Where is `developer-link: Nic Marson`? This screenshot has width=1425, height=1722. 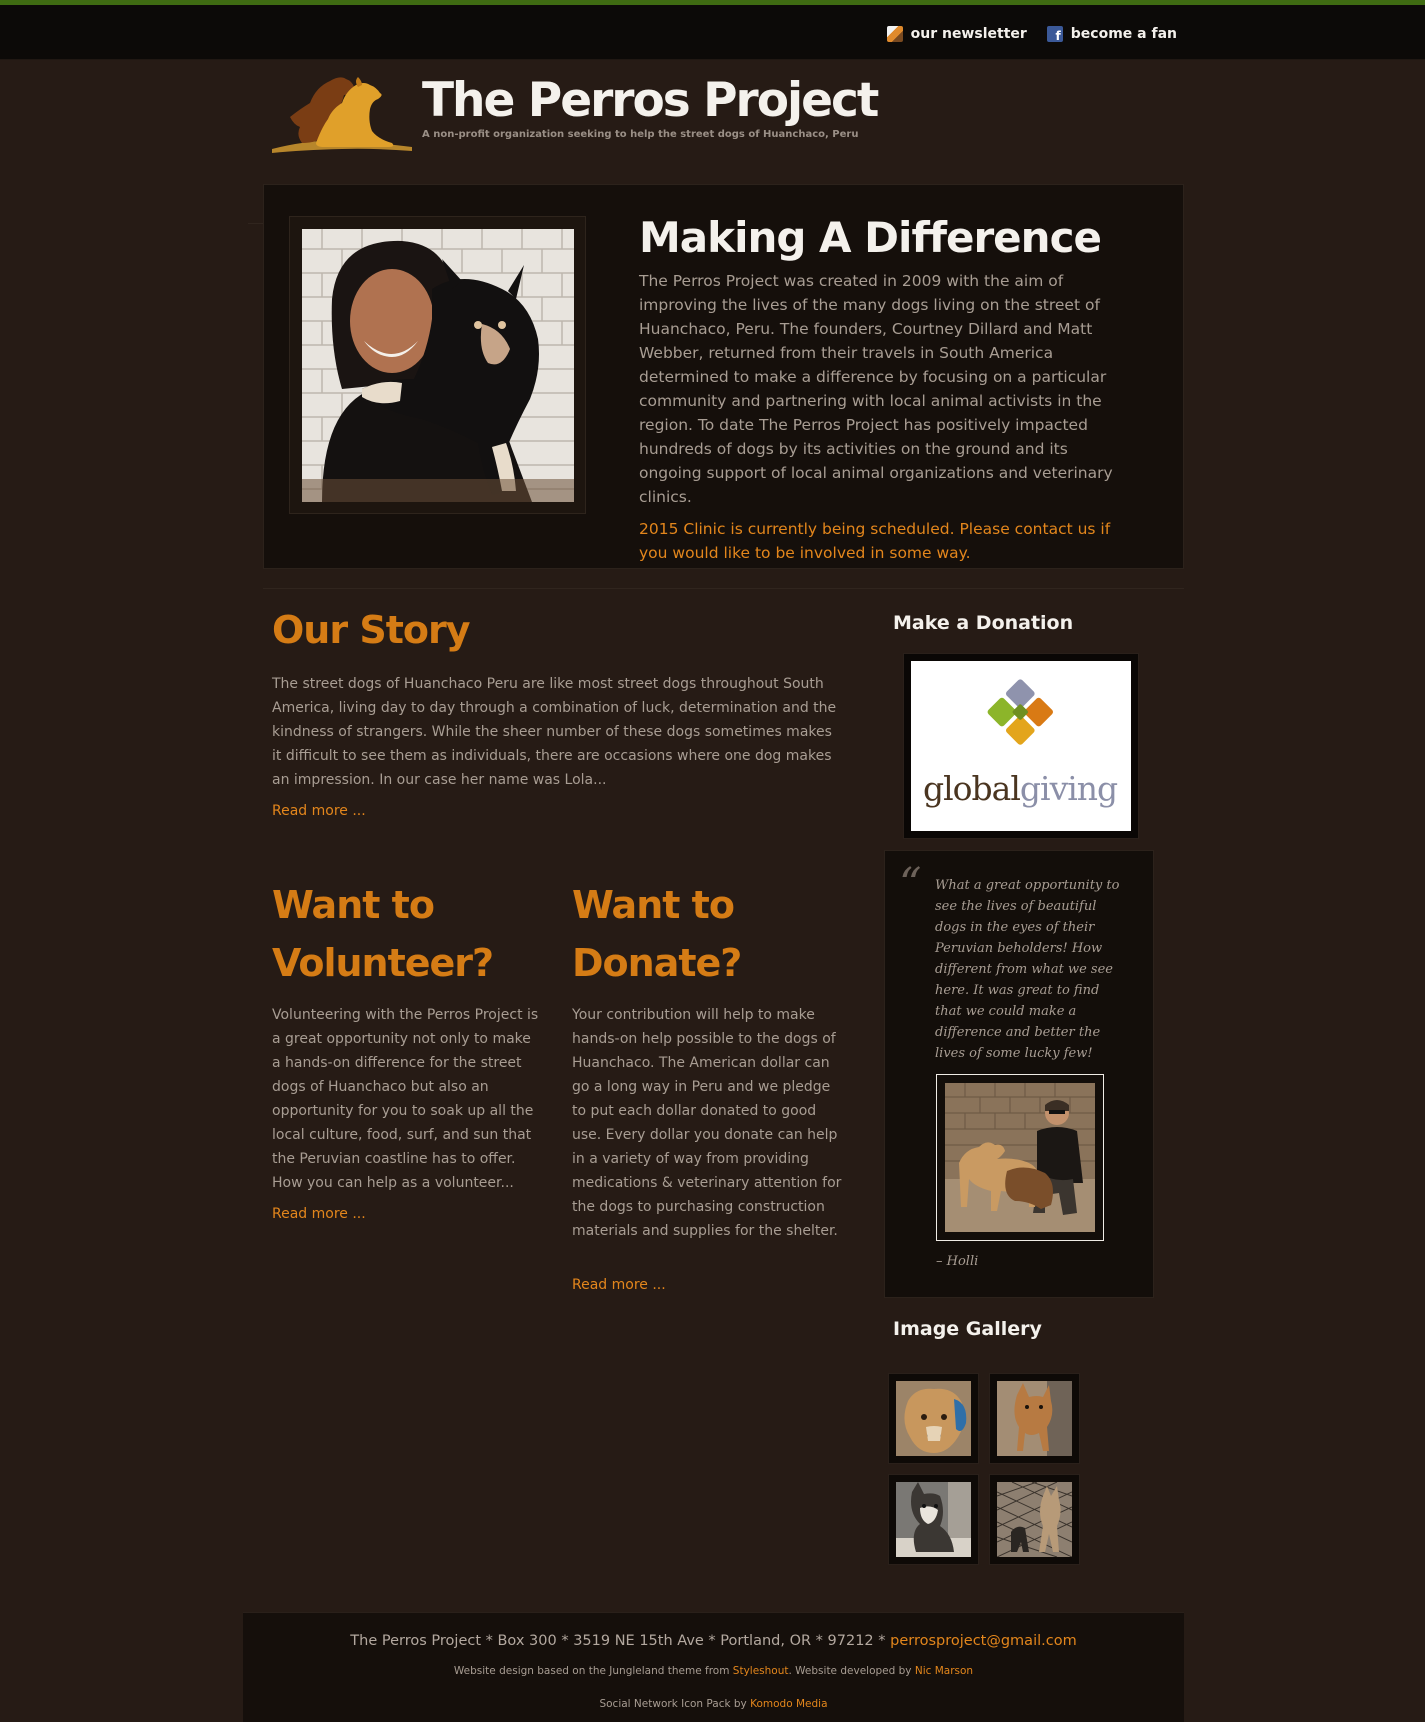
developer-link: Nic Marson is located at coordinates (944, 1671).